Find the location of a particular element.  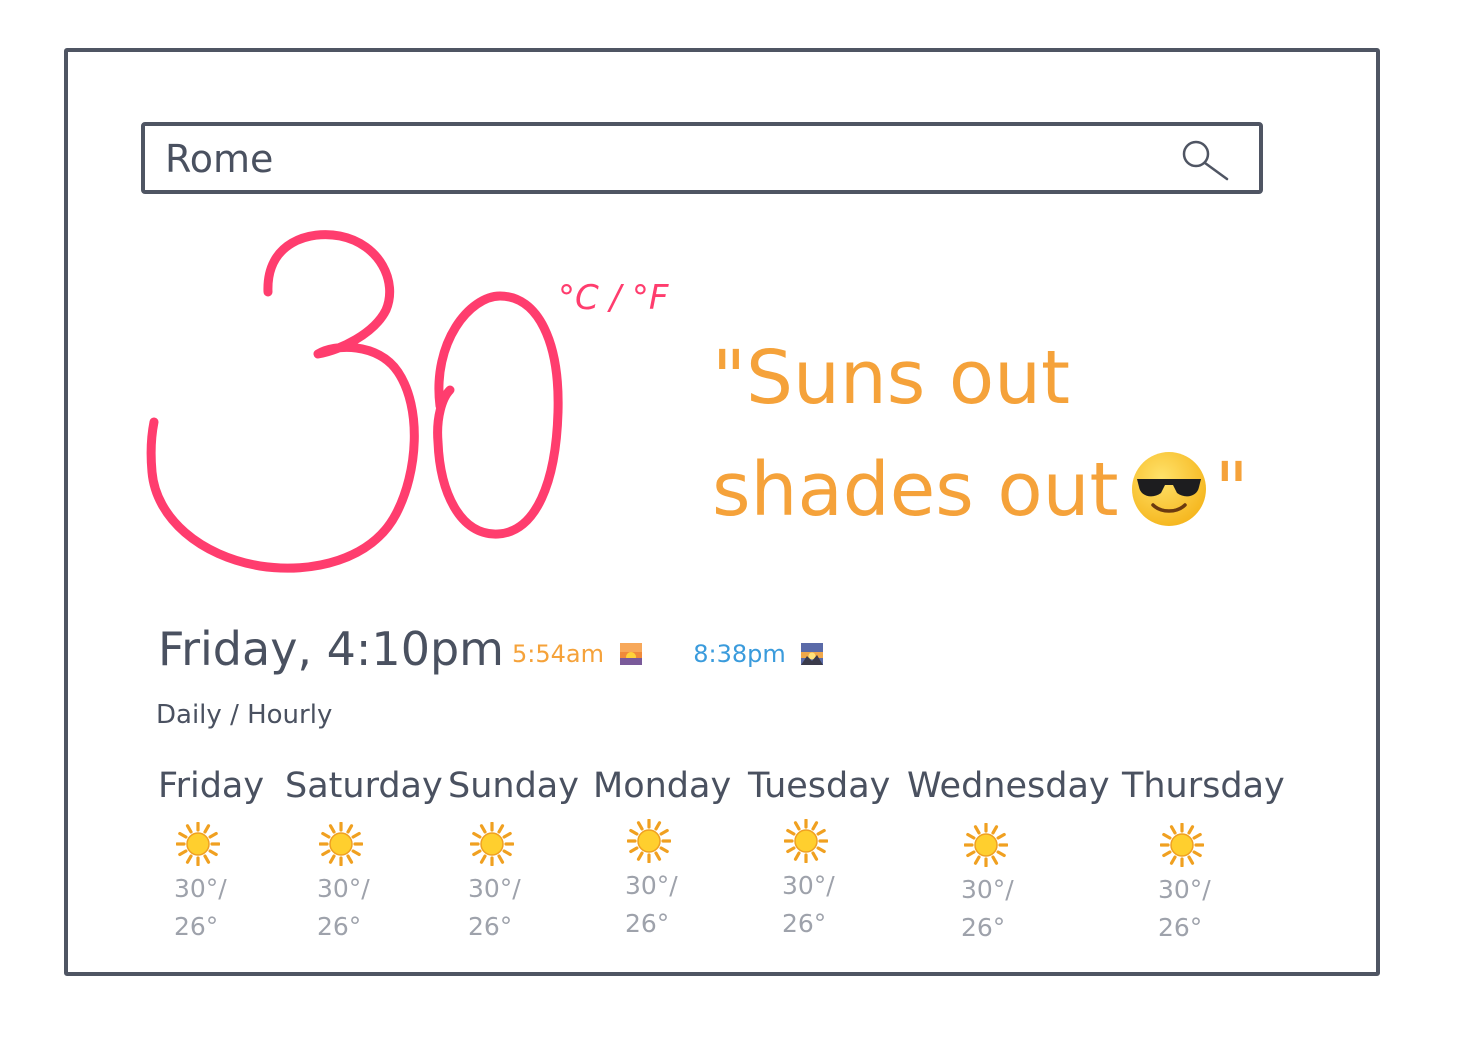

forecast-day-friday: Friday is located at coordinates (211, 786).